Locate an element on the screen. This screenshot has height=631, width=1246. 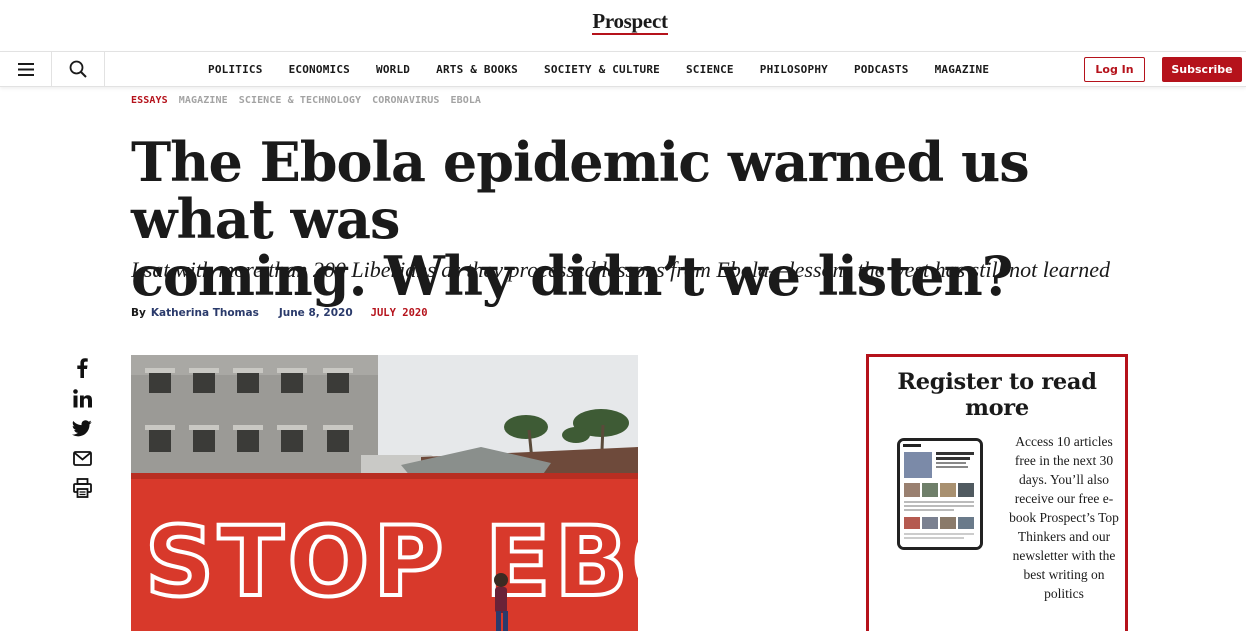
print-button is located at coordinates (82, 488).